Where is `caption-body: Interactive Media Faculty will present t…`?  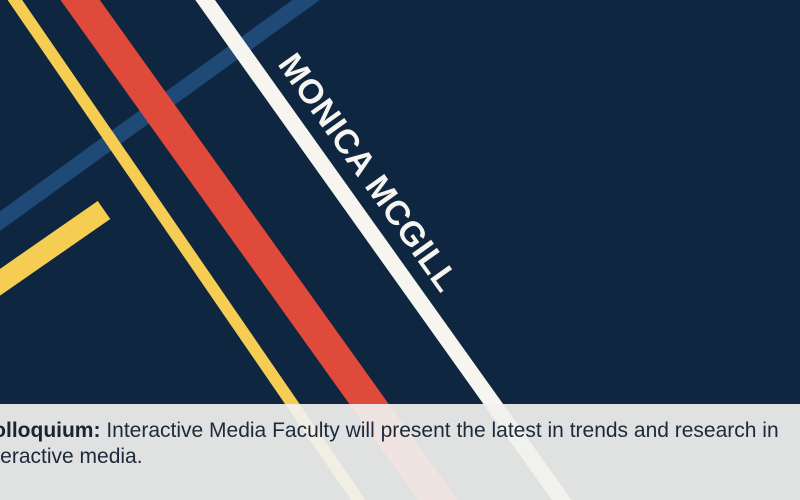
caption-body: Interactive Media Faculty will present t… is located at coordinates (389, 443).